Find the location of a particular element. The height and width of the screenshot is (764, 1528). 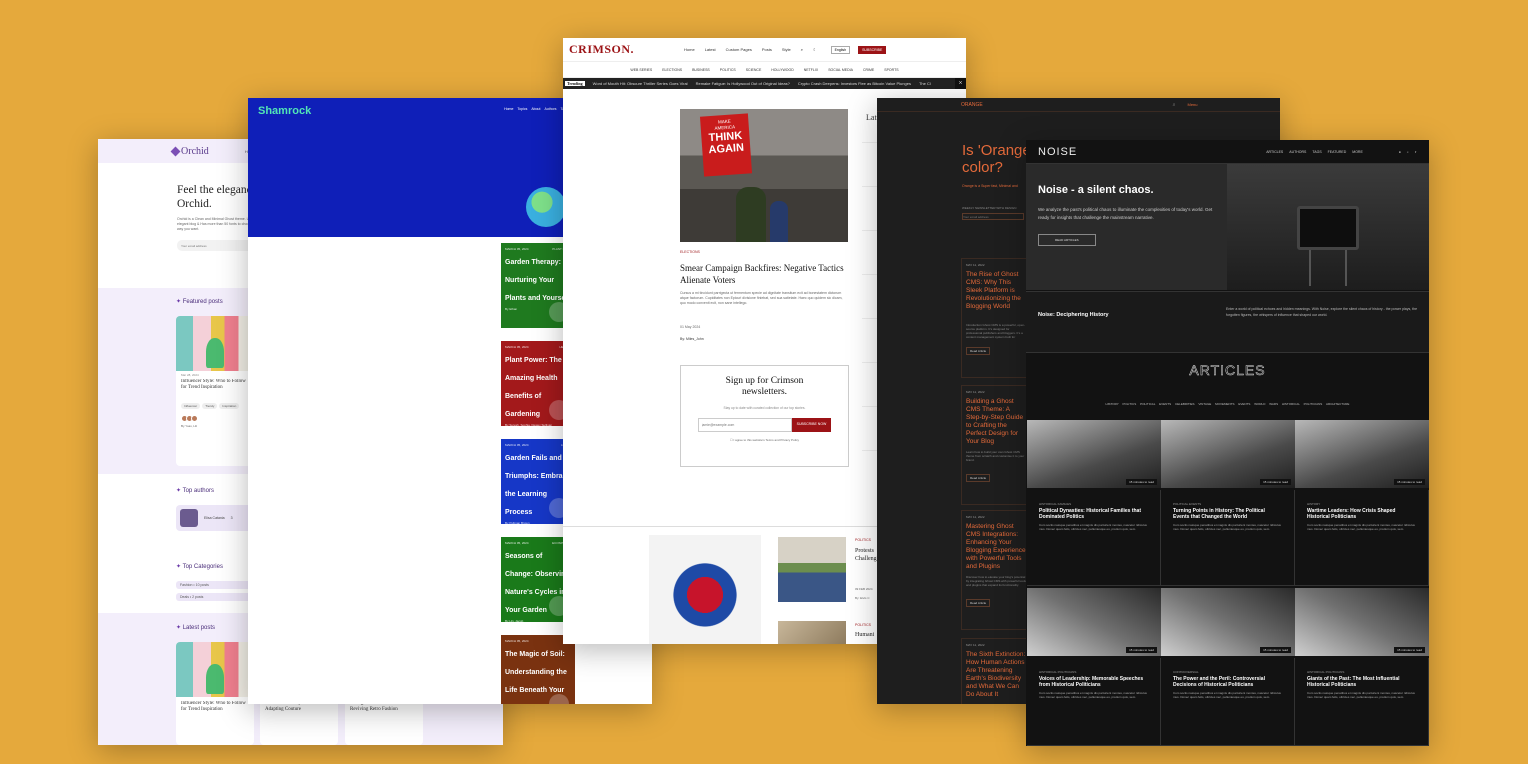

author-card: Elisa Catania 3 is located at coordinates (215, 518).